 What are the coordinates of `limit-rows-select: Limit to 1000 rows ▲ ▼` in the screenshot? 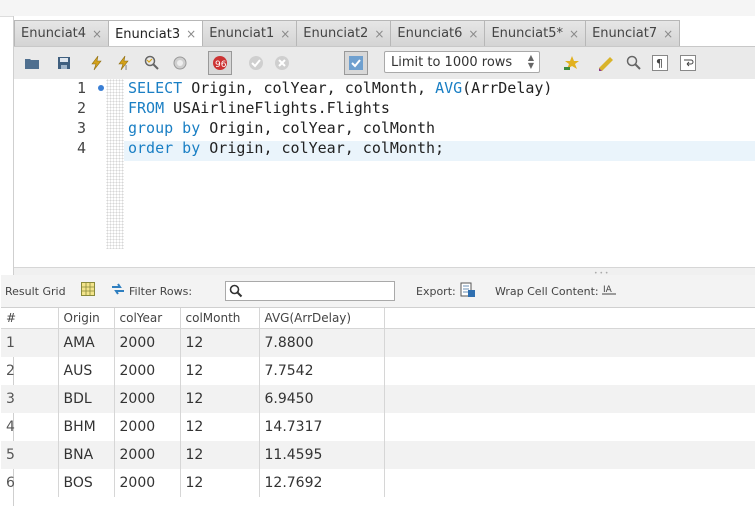 It's located at (462, 62).